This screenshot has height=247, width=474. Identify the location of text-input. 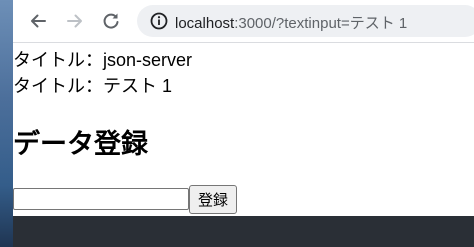
(101, 199).